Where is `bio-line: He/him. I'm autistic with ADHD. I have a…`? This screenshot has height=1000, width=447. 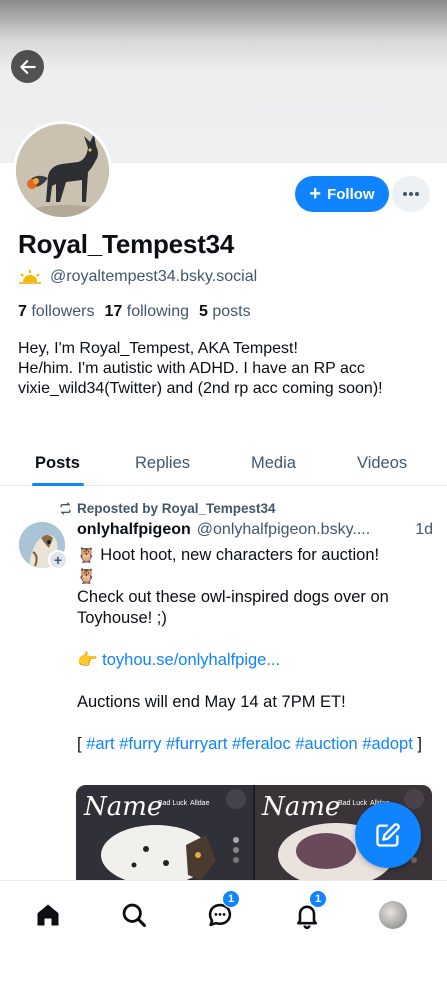
bio-line: He/him. I'm autistic with ADHD. I have a… is located at coordinates (200, 378).